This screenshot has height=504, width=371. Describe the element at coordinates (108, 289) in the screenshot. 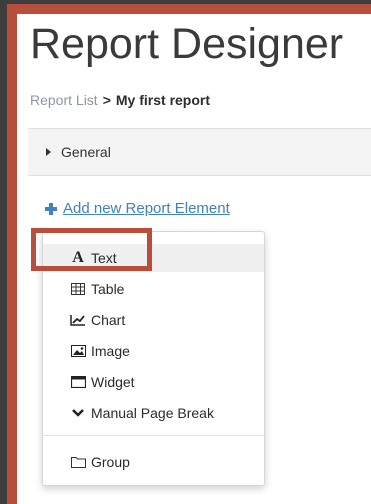

I see `menu-item-label: Table` at that location.